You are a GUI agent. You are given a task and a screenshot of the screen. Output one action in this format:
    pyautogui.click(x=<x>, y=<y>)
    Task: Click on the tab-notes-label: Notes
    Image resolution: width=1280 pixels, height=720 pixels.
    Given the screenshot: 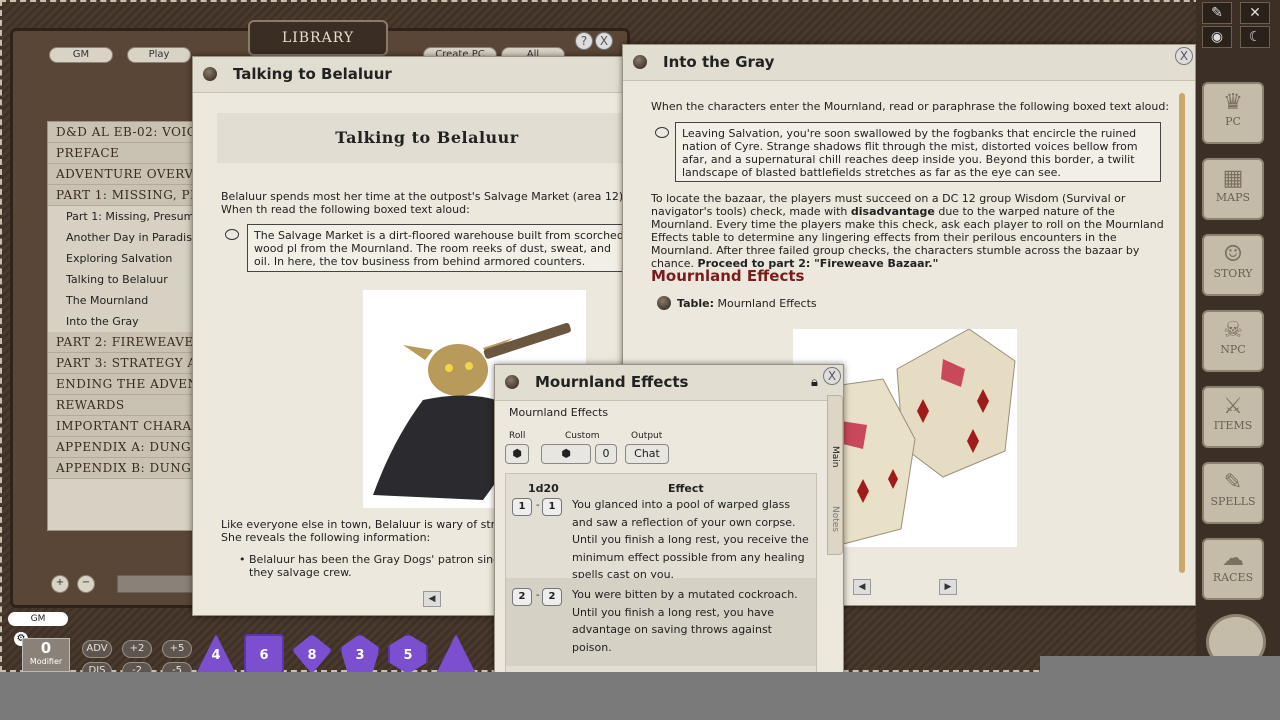 What is the action you would take?
    pyautogui.click(x=835, y=519)
    